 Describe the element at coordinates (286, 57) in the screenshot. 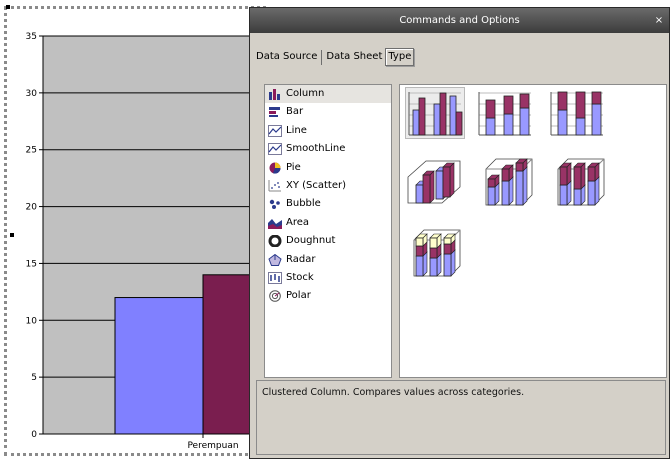

I see `tab-data-source: Data Source` at that location.